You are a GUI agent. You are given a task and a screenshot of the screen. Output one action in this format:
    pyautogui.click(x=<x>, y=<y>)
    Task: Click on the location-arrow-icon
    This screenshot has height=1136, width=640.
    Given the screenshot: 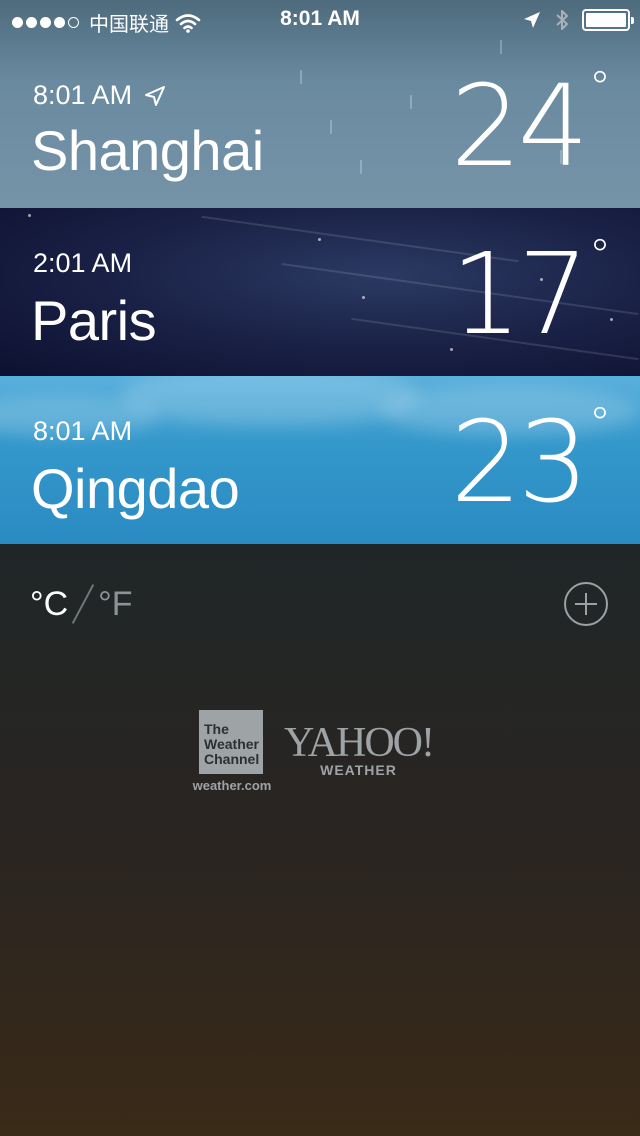 What is the action you would take?
    pyautogui.click(x=532, y=20)
    